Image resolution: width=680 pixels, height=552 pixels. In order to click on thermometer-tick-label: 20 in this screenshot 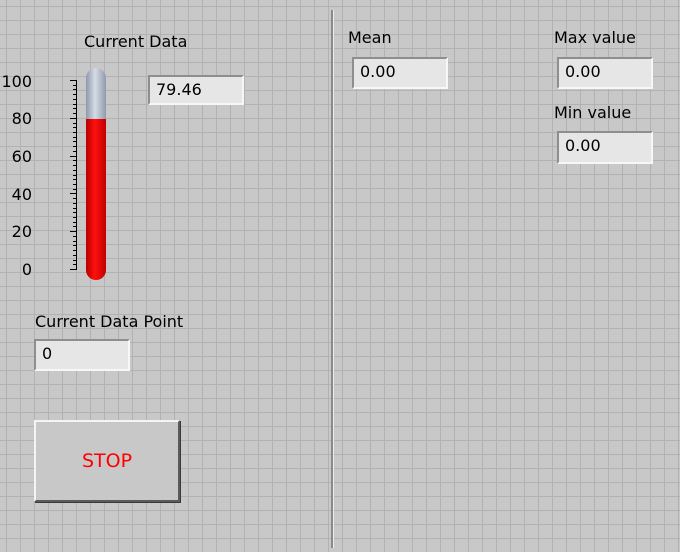, I will do `click(21, 231)`.